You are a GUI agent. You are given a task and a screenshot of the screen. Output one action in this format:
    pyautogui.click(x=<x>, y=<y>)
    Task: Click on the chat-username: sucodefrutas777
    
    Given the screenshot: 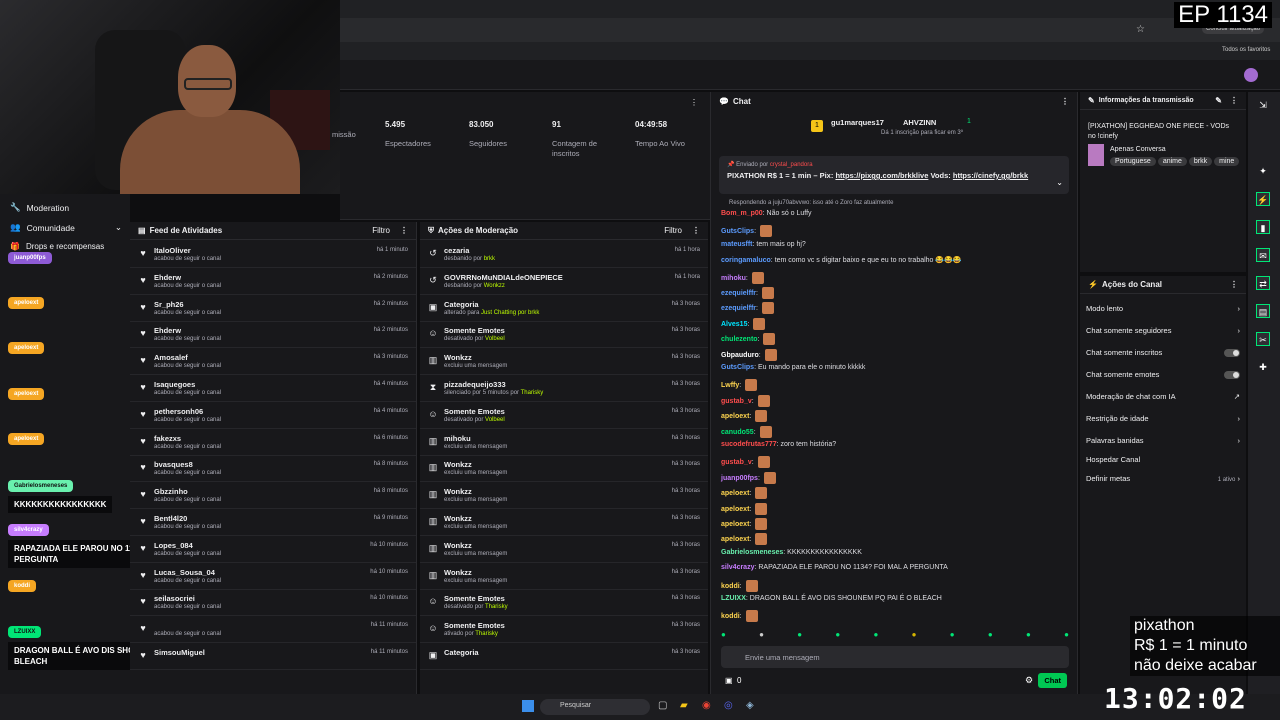 What is the action you would take?
    pyautogui.click(x=749, y=444)
    